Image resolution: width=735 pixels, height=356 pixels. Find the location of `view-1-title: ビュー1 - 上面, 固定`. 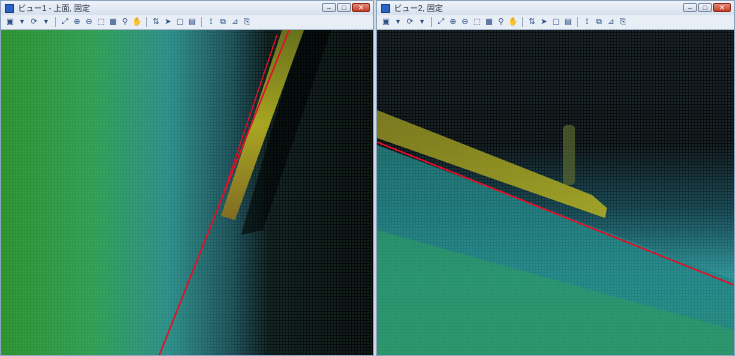

view-1-title: ビュー1 - 上面, 固定 is located at coordinates (54, 8).